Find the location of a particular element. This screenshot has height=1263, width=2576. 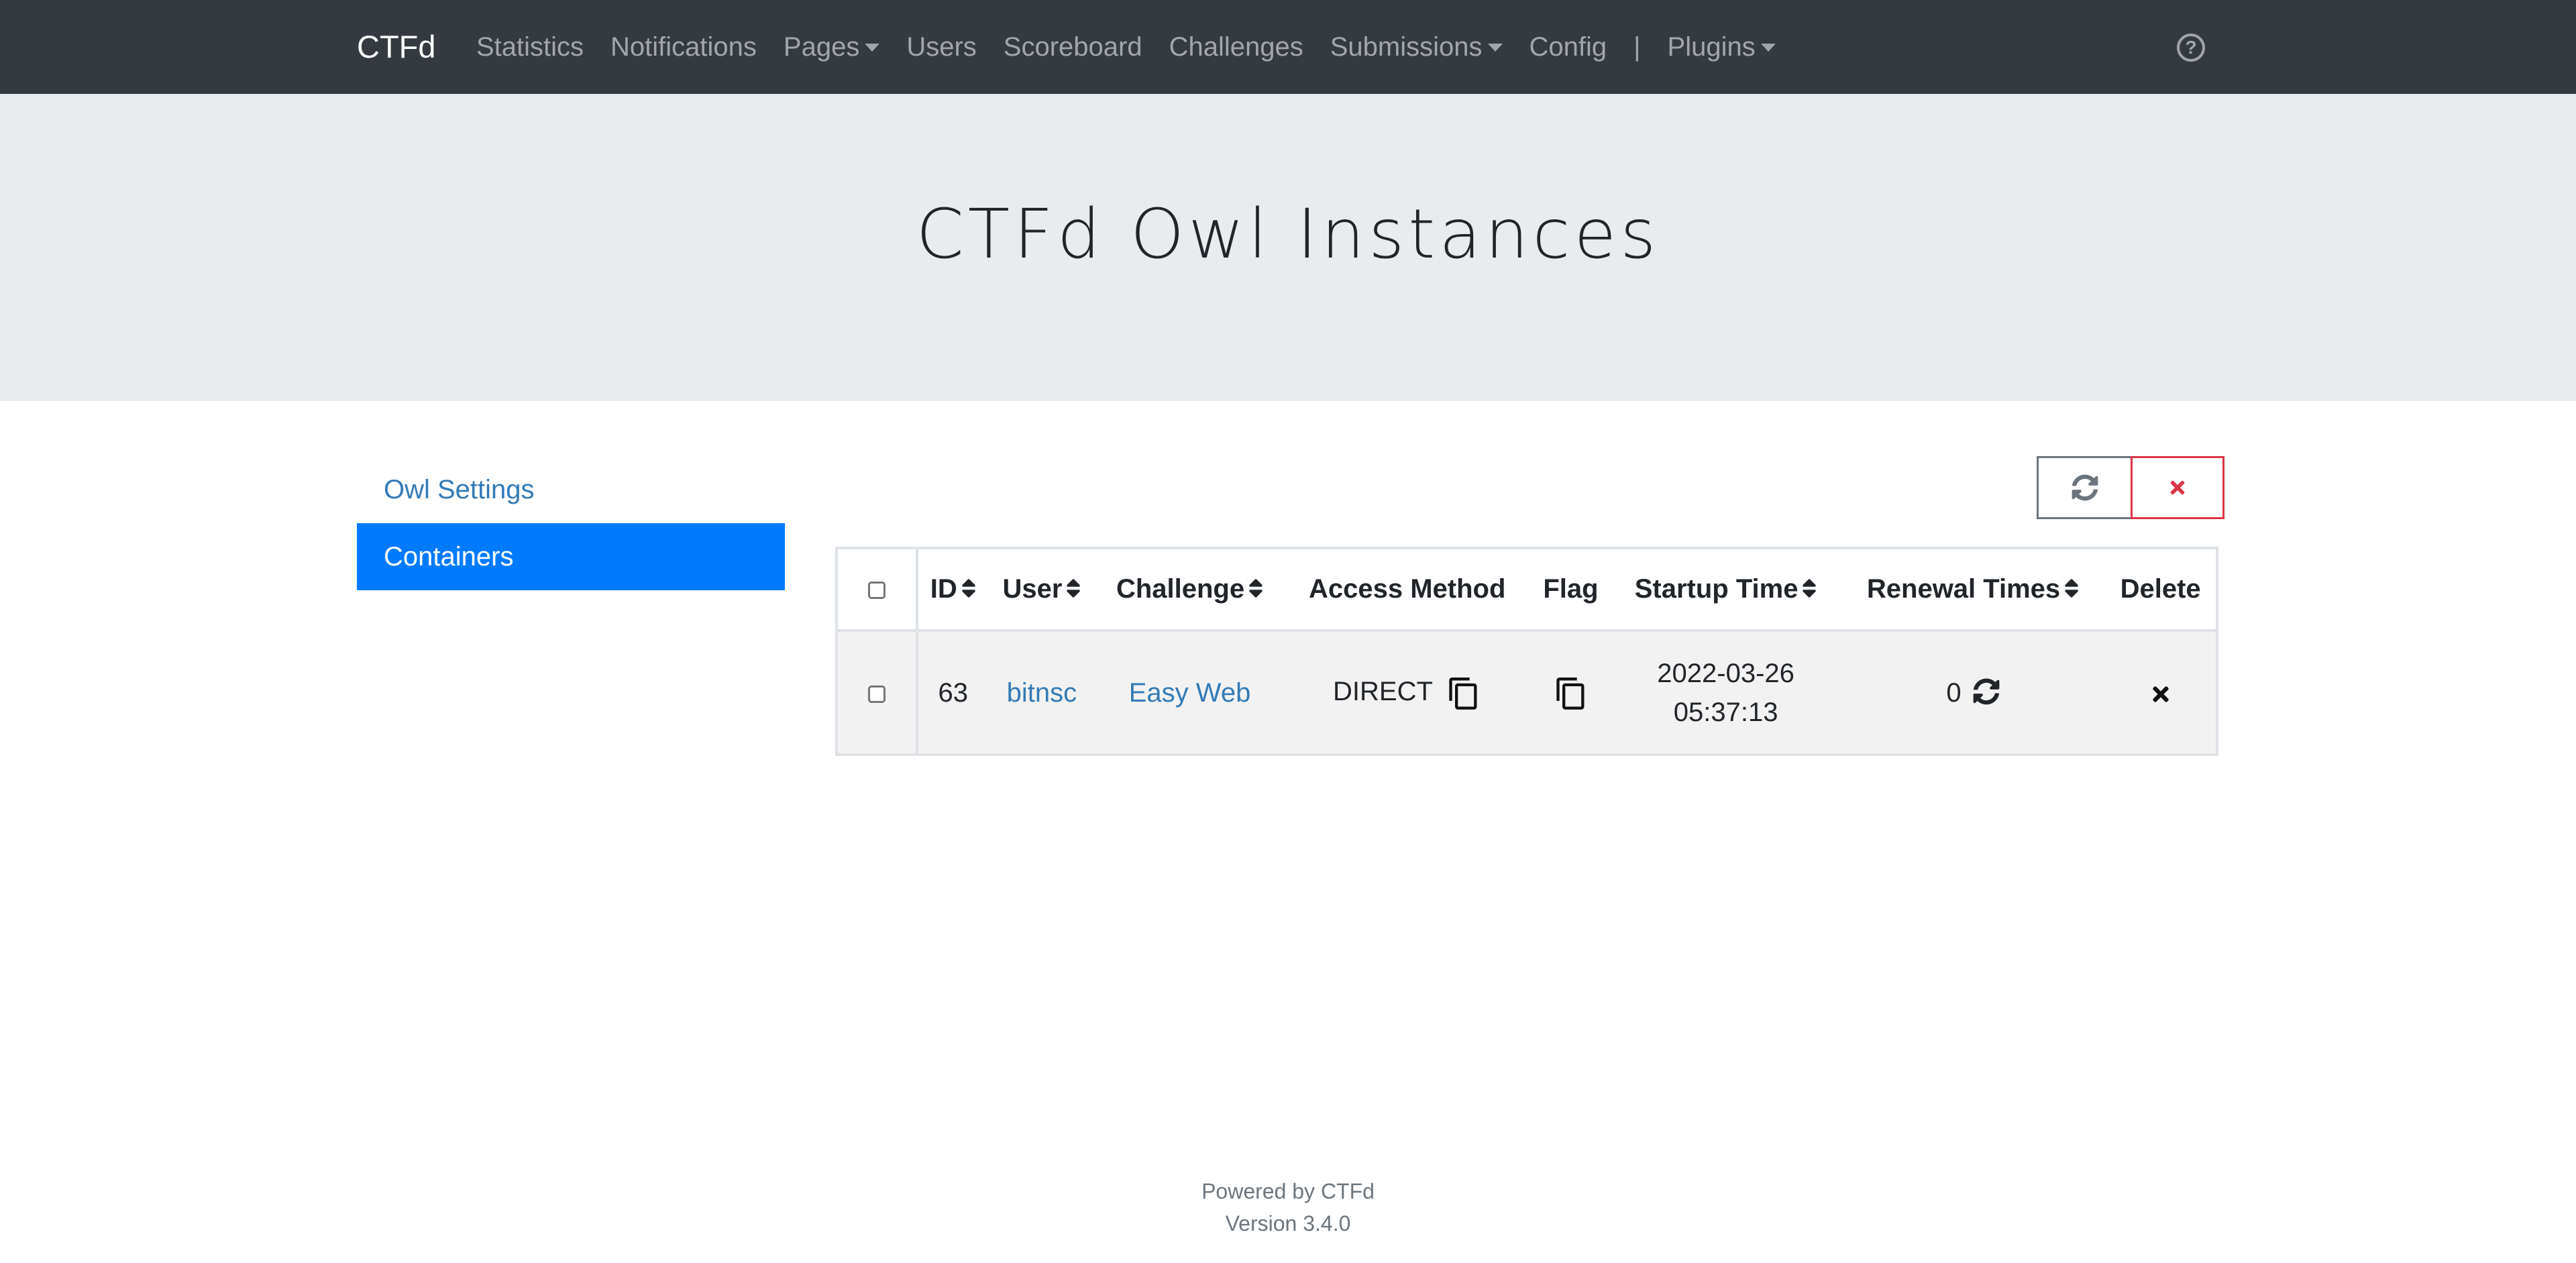

user-link: bitnsc is located at coordinates (1042, 693).